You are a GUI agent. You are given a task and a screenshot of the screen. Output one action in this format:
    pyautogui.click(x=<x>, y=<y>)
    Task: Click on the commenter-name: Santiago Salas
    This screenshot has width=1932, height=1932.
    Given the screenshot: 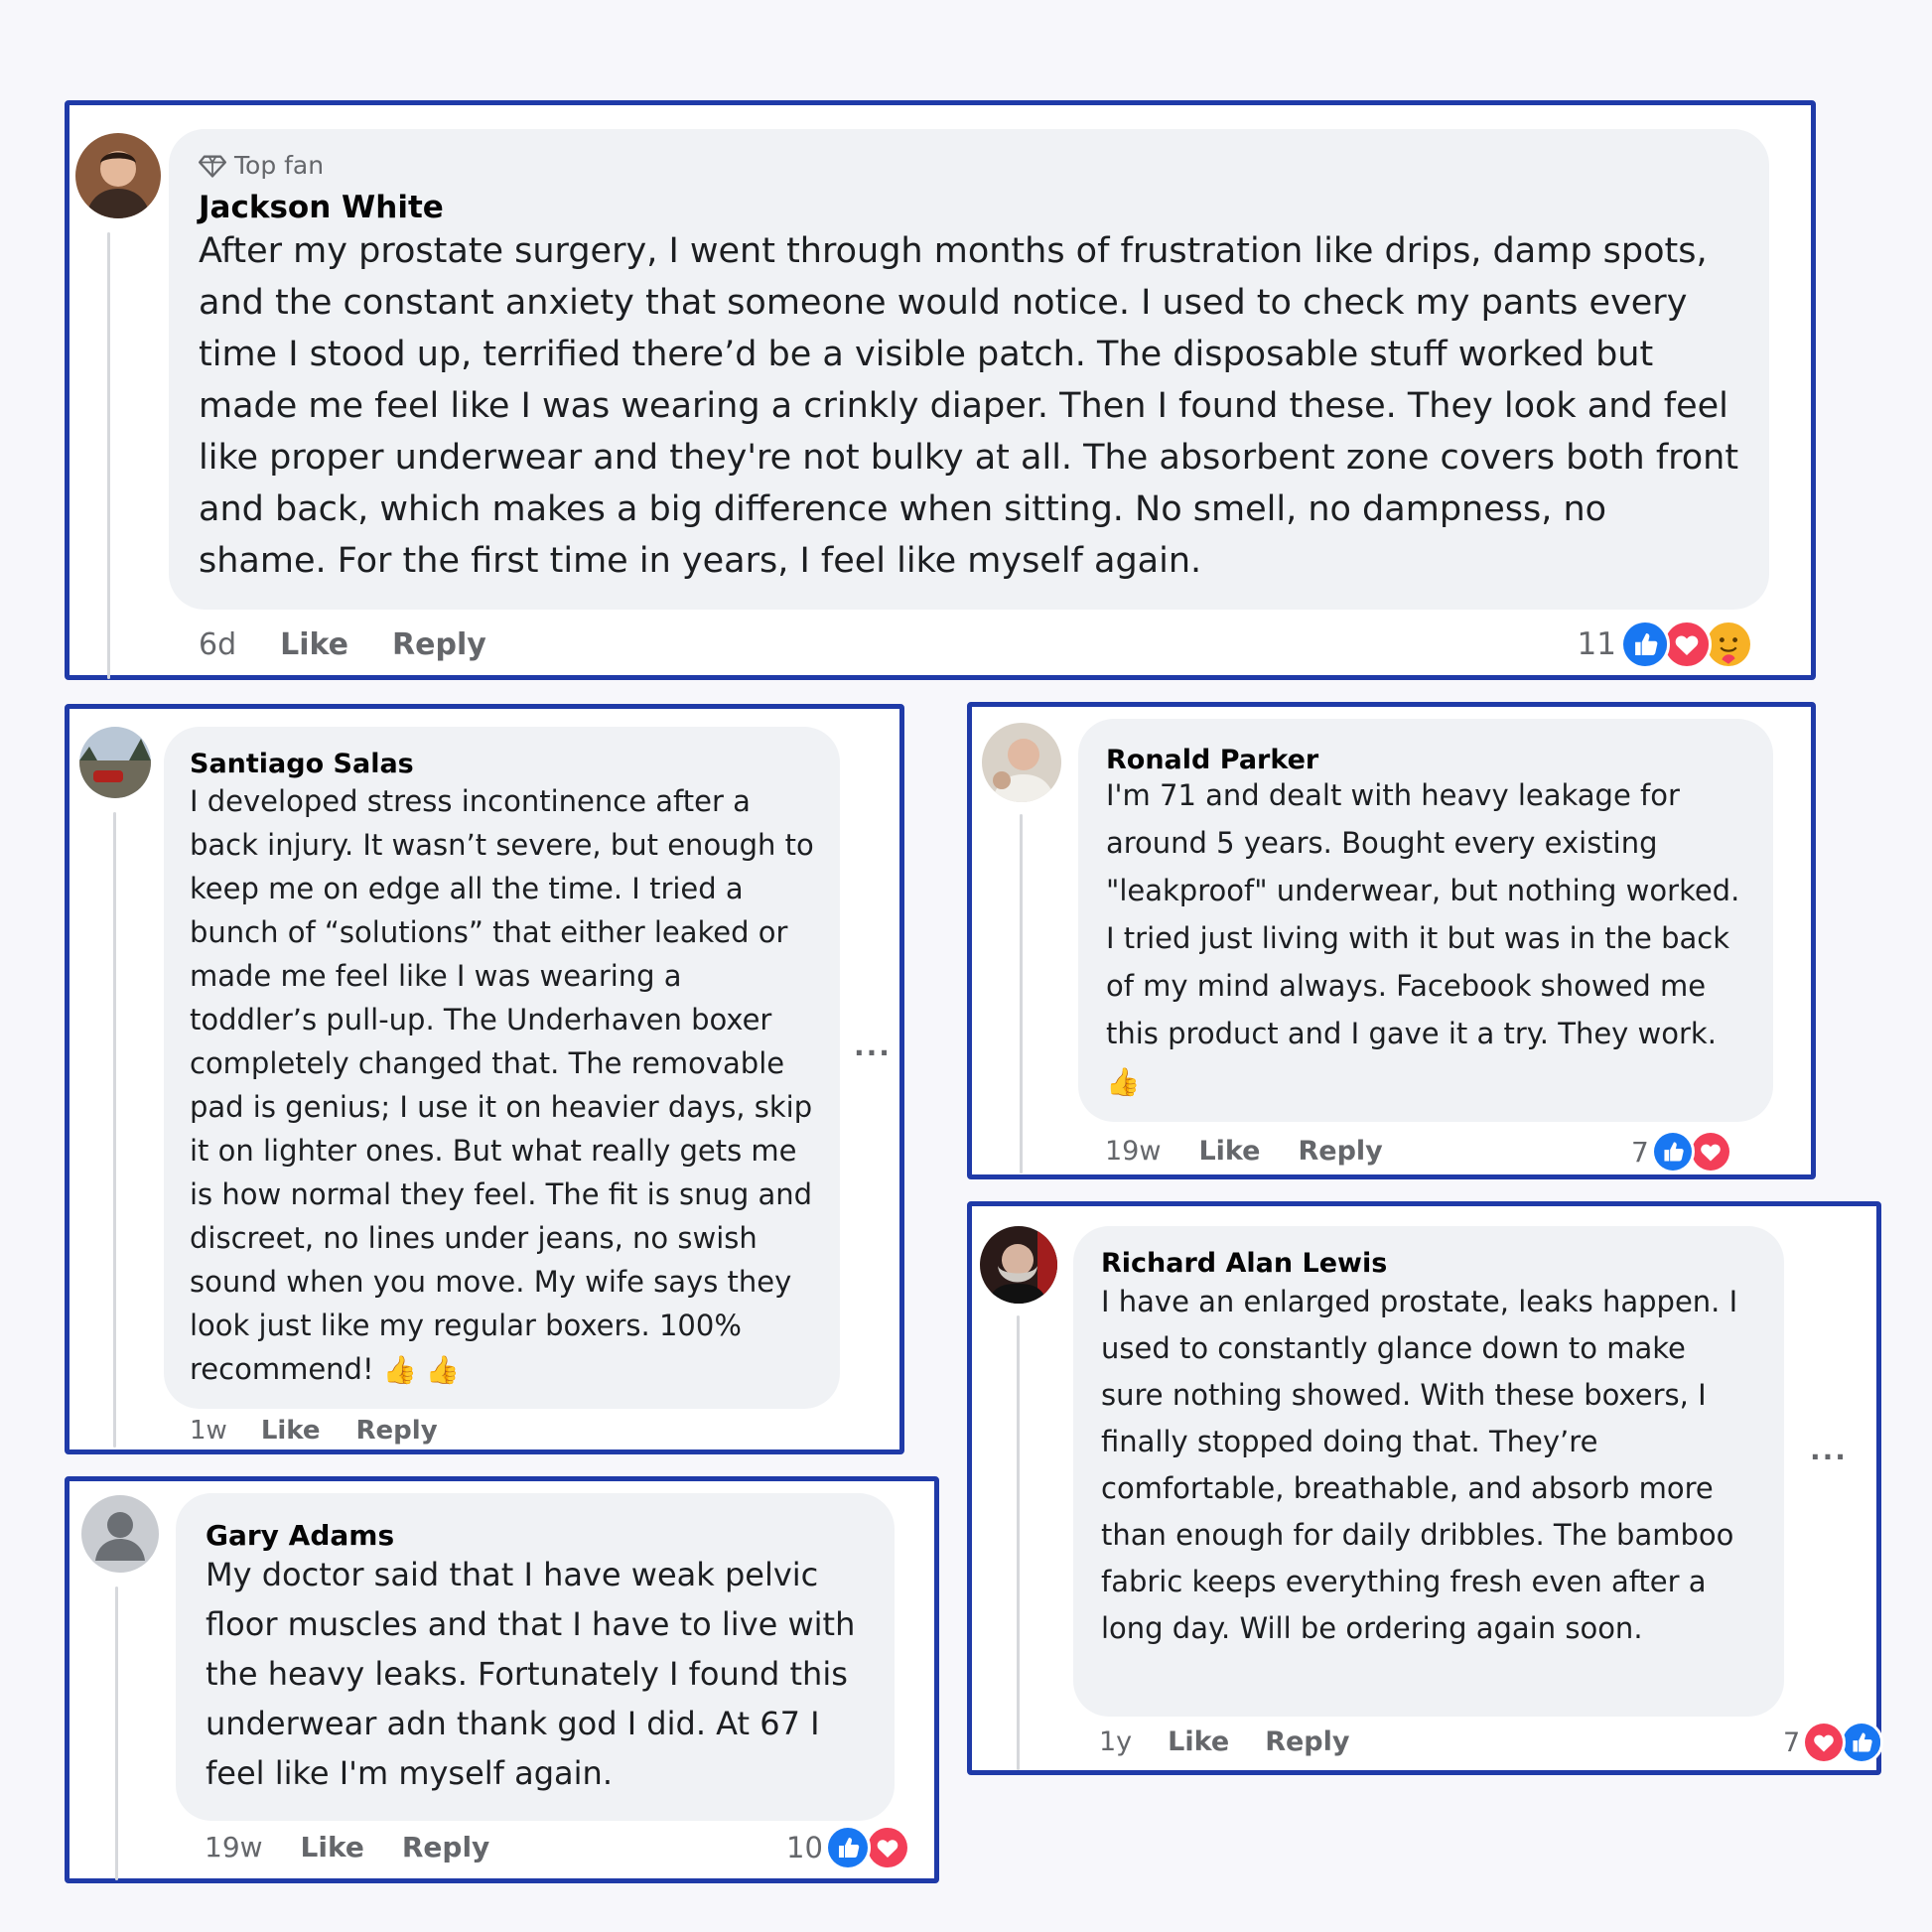 What is the action you would take?
    pyautogui.click(x=502, y=764)
    